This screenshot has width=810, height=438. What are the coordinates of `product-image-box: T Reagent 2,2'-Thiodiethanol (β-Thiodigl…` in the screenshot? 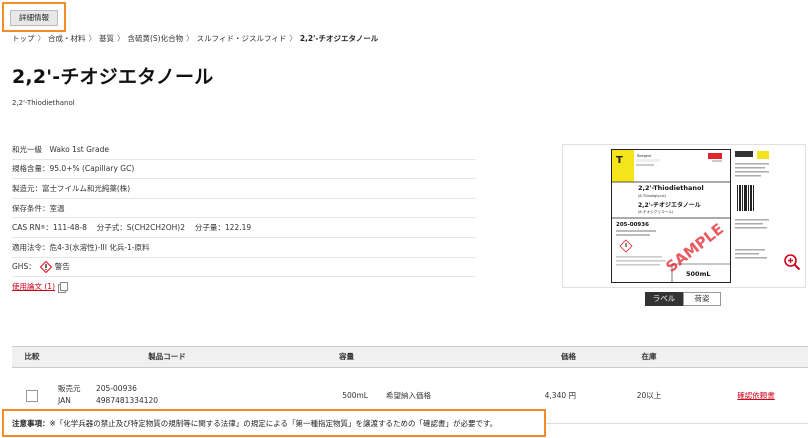 It's located at (684, 216).